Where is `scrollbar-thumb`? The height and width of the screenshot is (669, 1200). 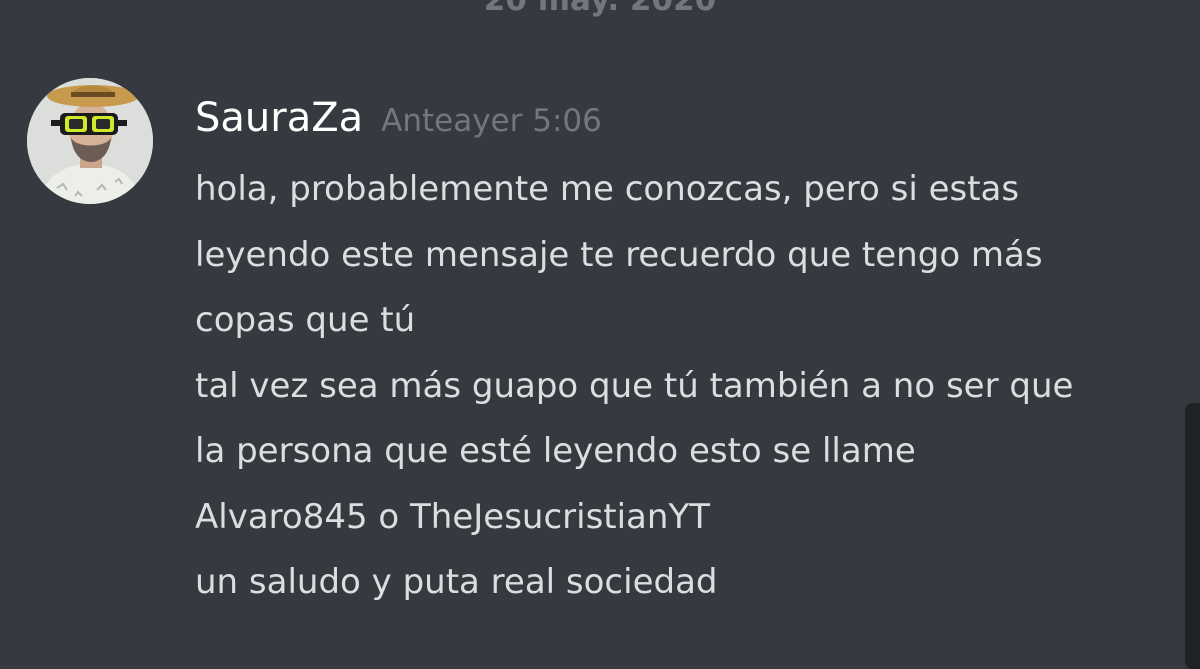 scrollbar-thumb is located at coordinates (1192, 536).